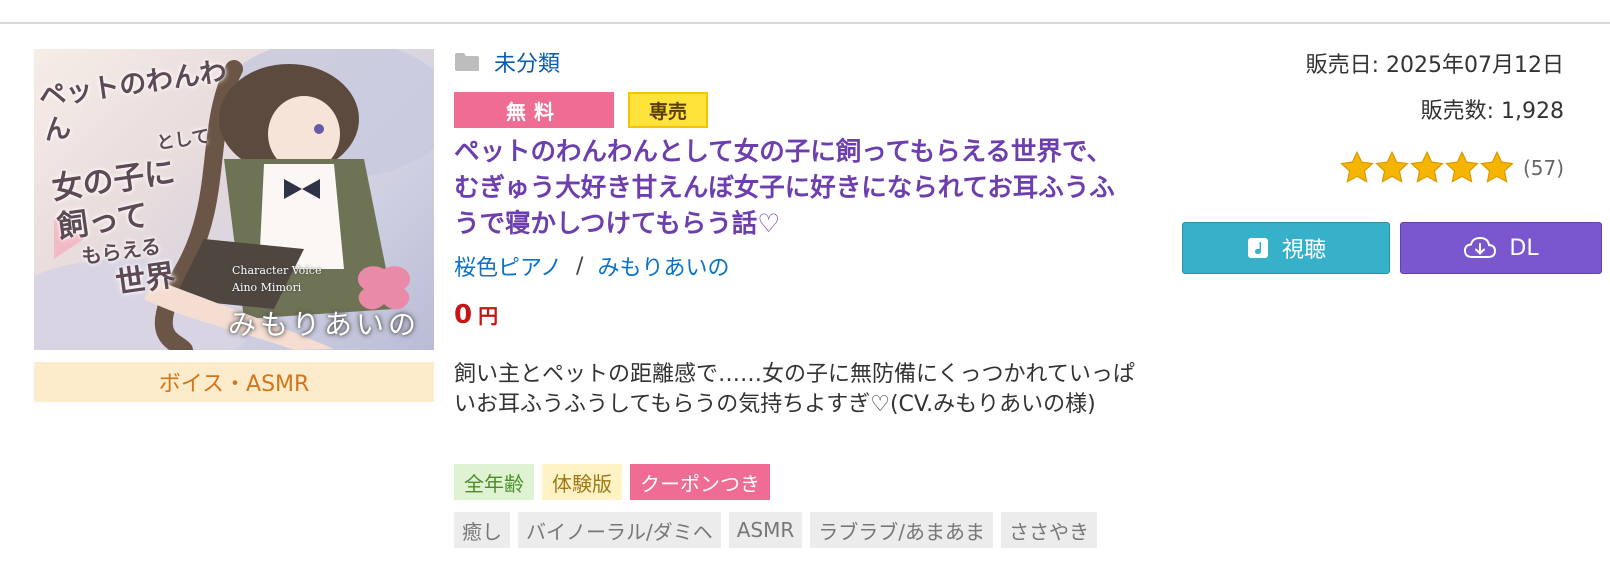  What do you see at coordinates (668, 110) in the screenshot?
I see `exclusive-badge: 専売` at bounding box center [668, 110].